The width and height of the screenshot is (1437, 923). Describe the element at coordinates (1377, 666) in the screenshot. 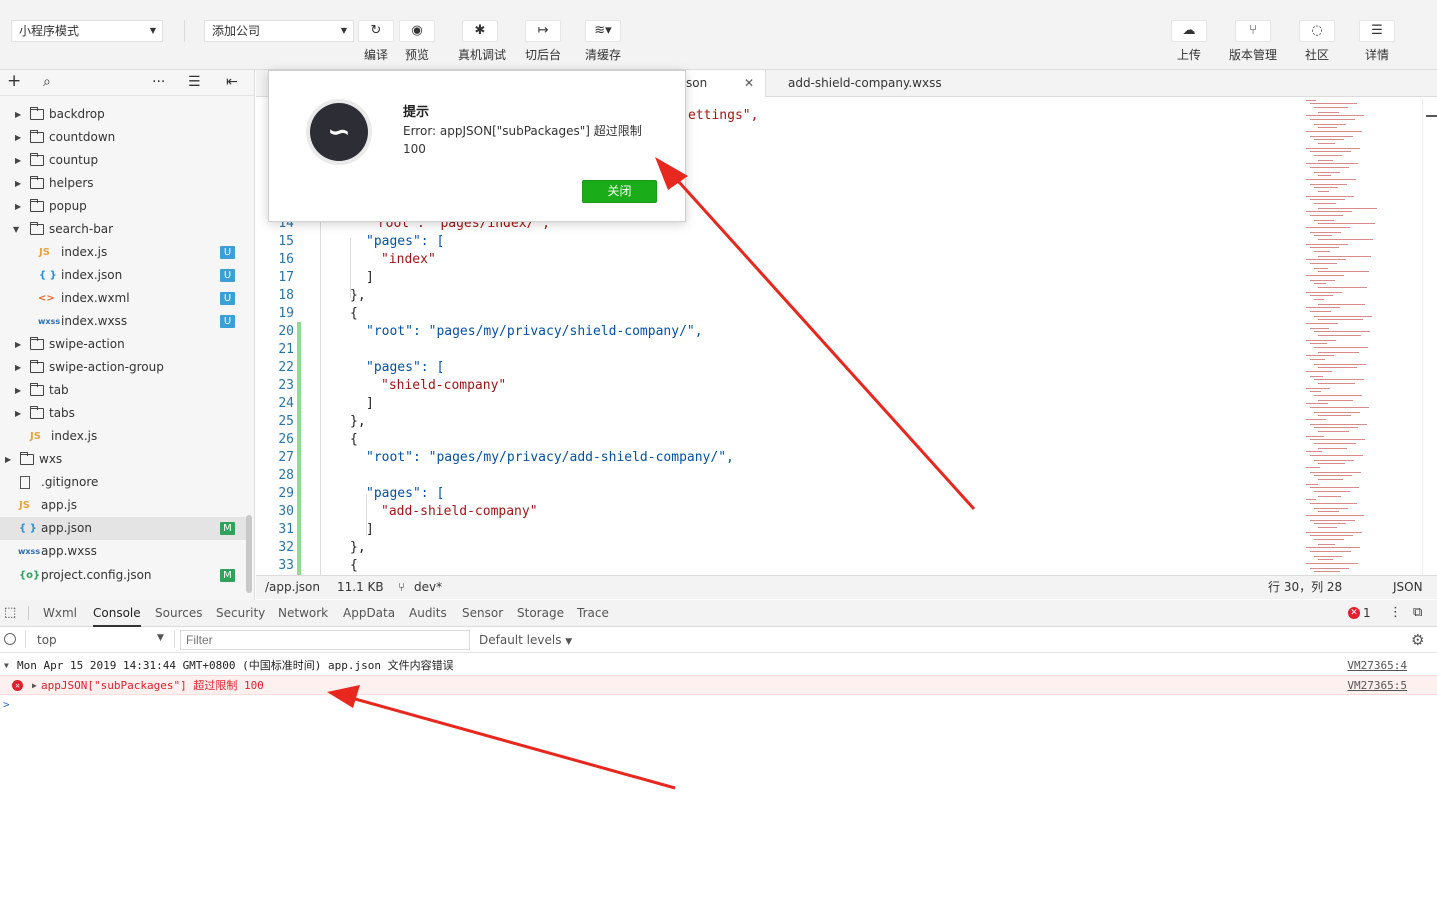

I see `source-link: VM27365:4` at that location.